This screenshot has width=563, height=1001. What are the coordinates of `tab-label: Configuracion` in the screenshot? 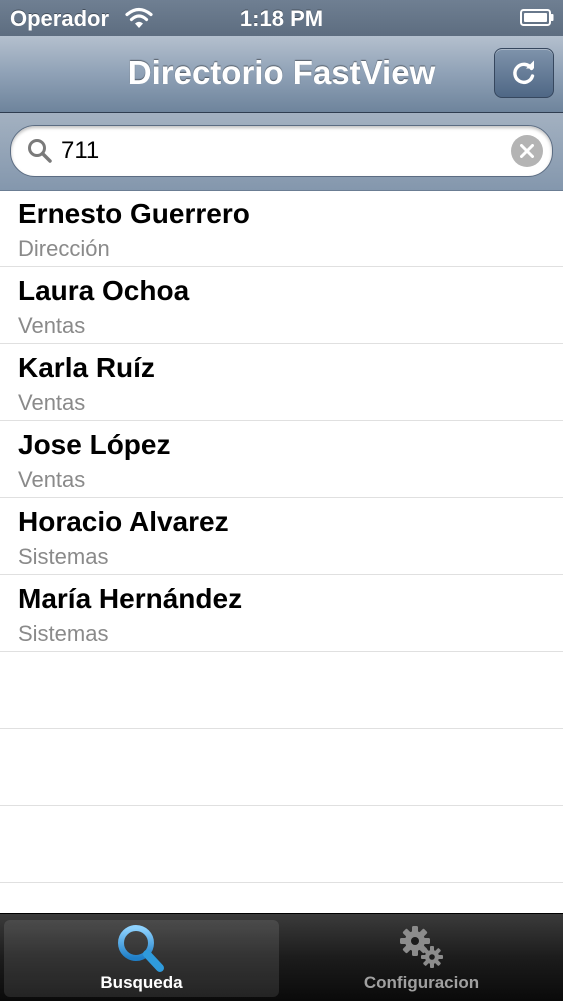 It's located at (421, 982).